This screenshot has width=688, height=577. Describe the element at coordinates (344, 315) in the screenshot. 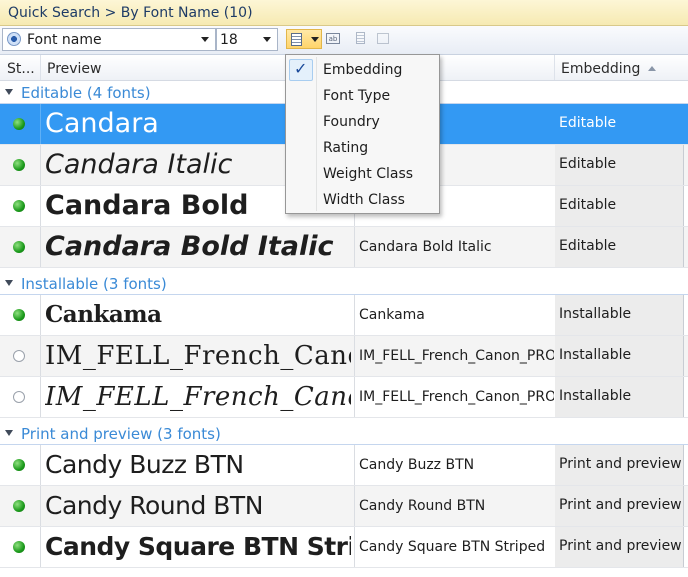

I see `table-row: Cankama Cankama Installable` at that location.